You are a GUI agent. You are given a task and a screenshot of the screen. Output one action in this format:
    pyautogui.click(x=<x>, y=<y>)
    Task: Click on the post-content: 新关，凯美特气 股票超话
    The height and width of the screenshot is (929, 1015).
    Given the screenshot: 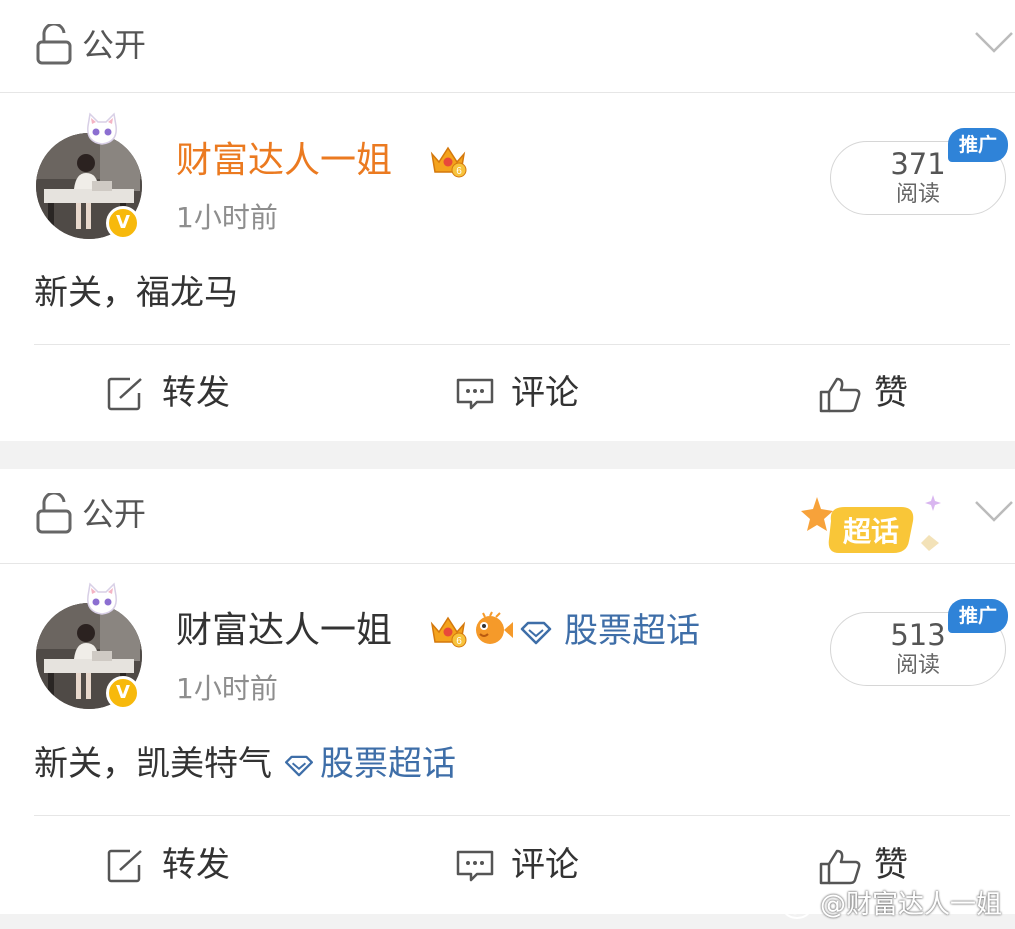 What is the action you would take?
    pyautogui.click(x=245, y=764)
    